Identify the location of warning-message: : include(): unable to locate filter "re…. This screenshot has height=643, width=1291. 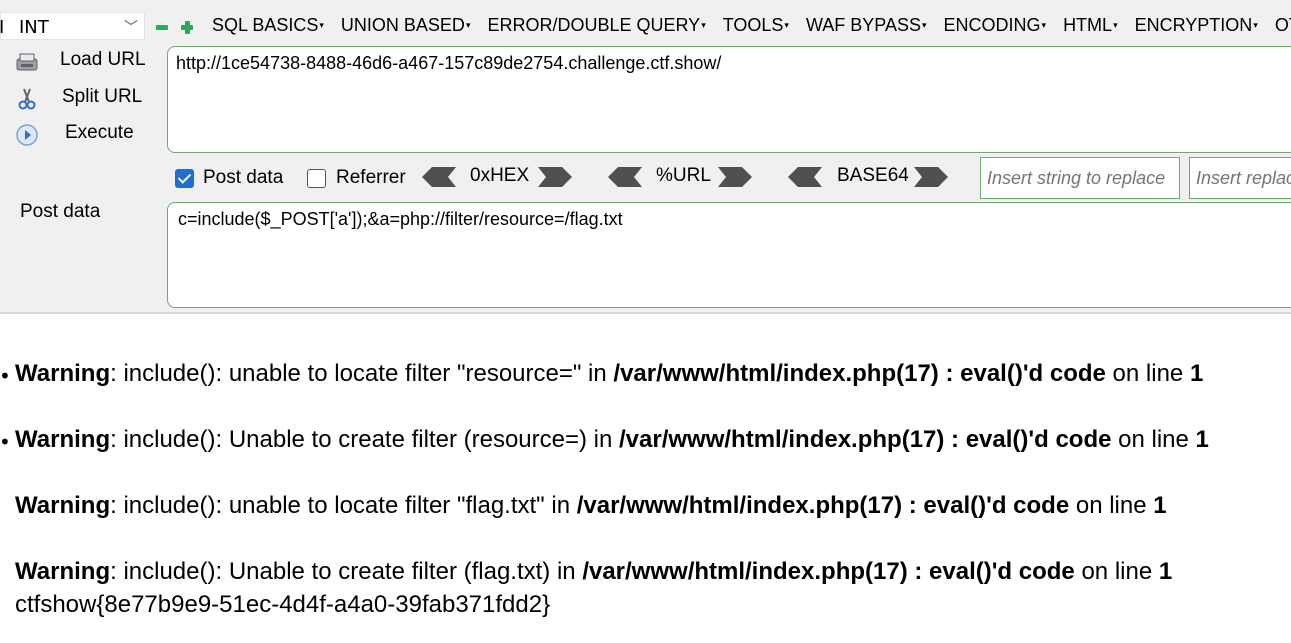
(362, 373).